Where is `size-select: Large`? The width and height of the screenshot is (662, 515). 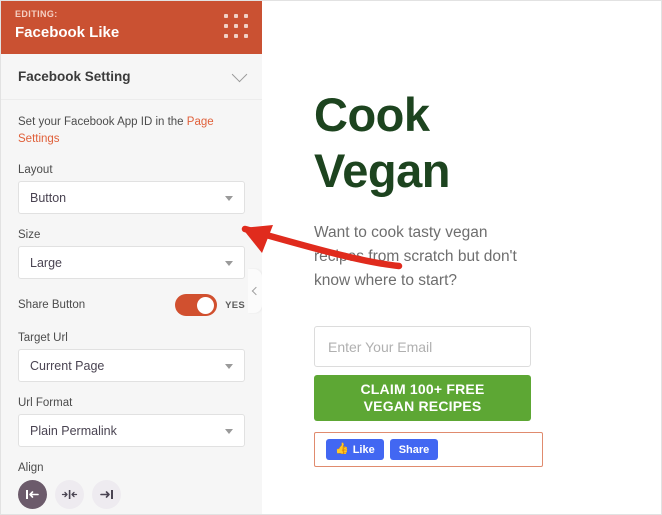 size-select: Large is located at coordinates (131, 262).